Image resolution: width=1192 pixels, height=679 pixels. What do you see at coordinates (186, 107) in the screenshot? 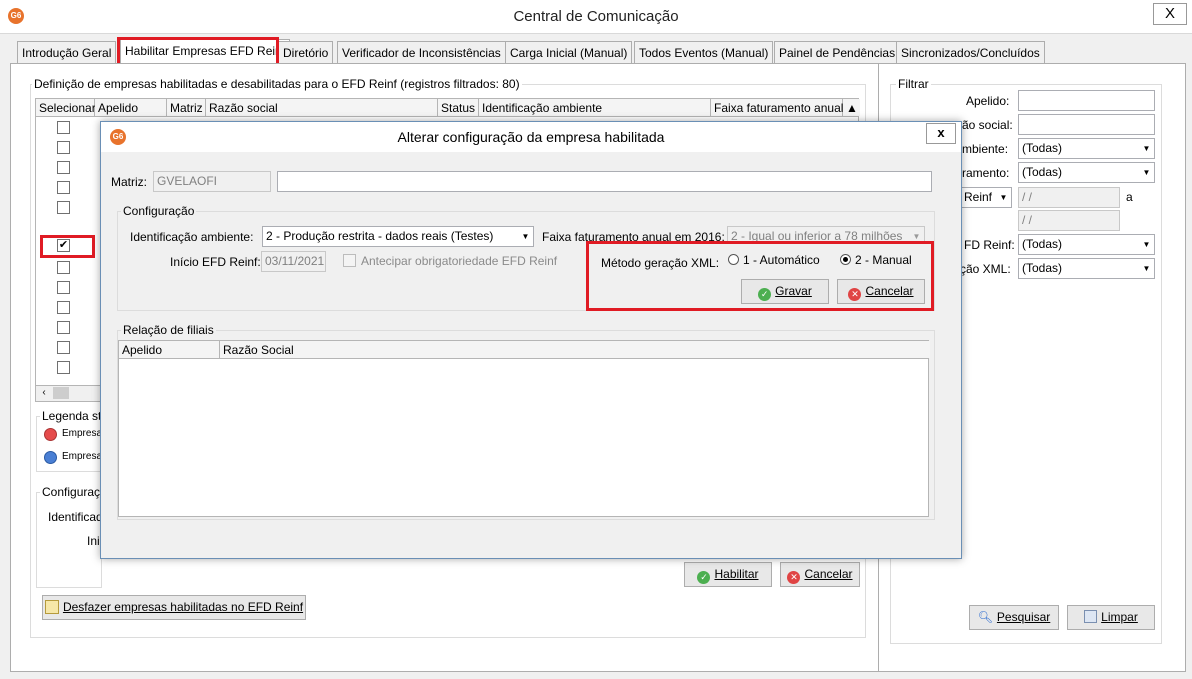
I see `col-matriz: Matriz` at bounding box center [186, 107].